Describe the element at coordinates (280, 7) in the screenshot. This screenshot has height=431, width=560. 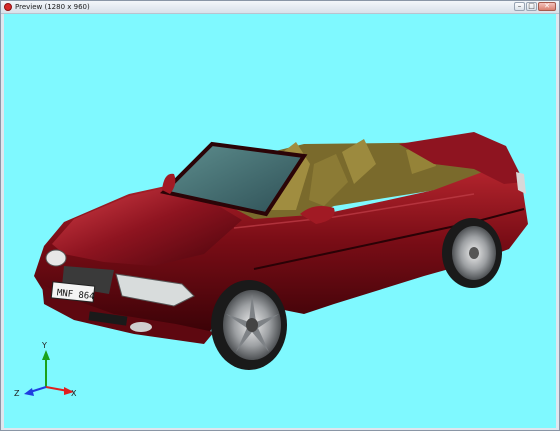
I see `title-bar: Preview (1280 x 960) – □ ✕` at that location.